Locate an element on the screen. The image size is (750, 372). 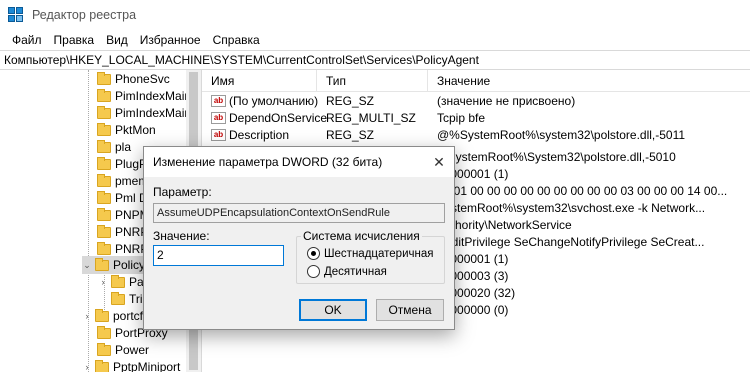
dialog-title: Изменение параметра DWORD (32 бита) is located at coordinates (268, 162).